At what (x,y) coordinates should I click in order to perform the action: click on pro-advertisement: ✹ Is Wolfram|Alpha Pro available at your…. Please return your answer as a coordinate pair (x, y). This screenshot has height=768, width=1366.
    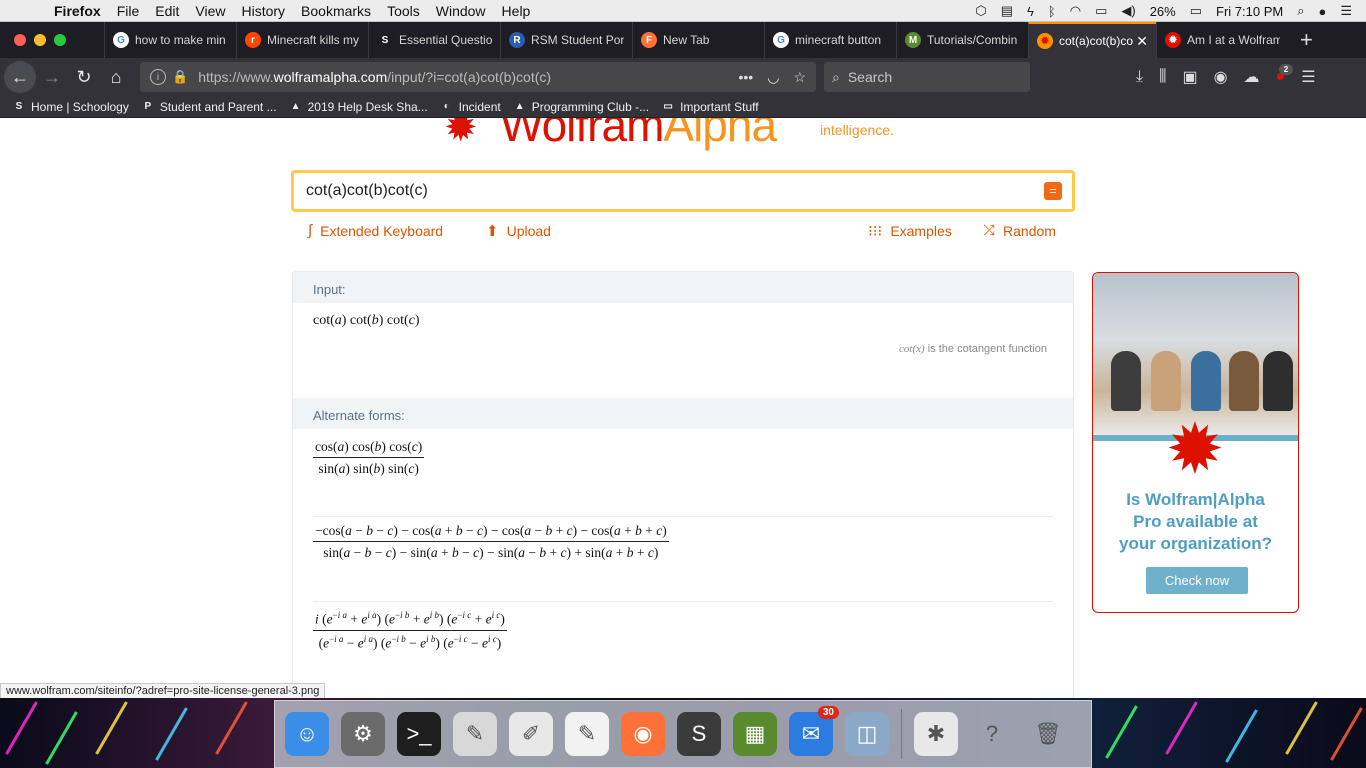
    Looking at the image, I should click on (1195, 442).